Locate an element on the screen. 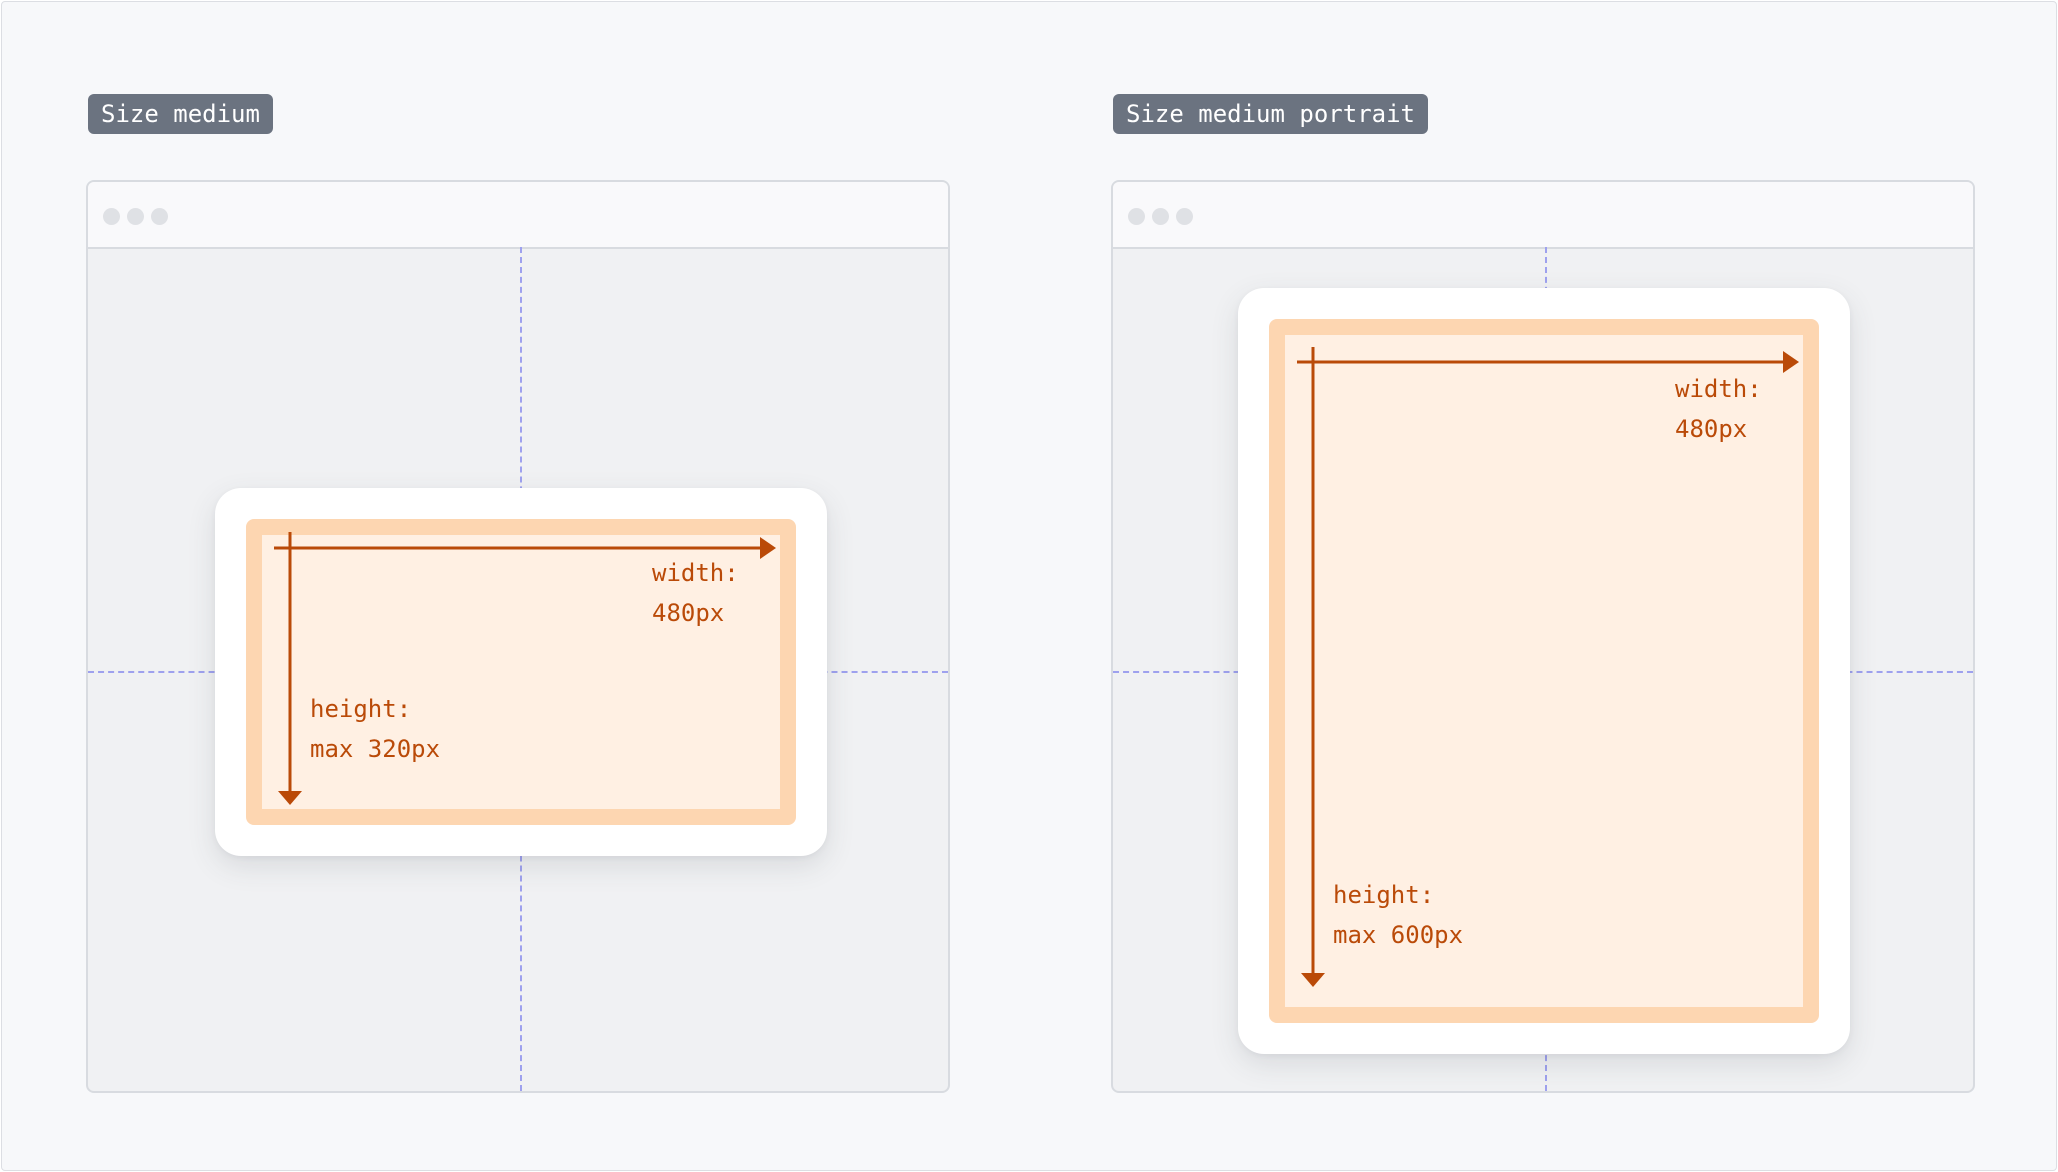 The height and width of the screenshot is (1172, 2058). height-value: max 320px is located at coordinates (375, 749).